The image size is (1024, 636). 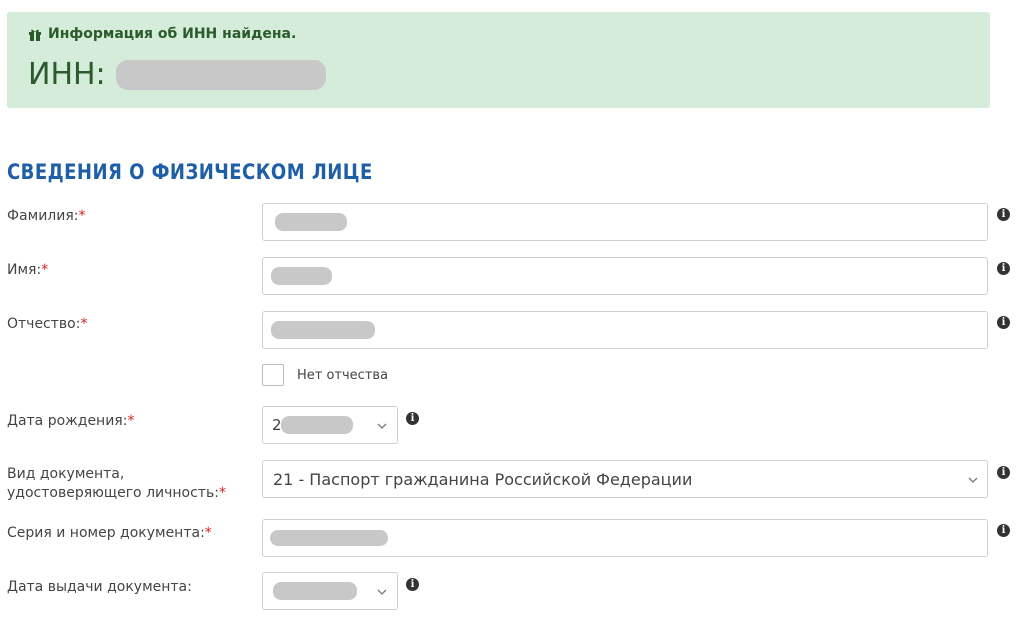 I want to click on issue-date-value-redacted, so click(x=315, y=591).